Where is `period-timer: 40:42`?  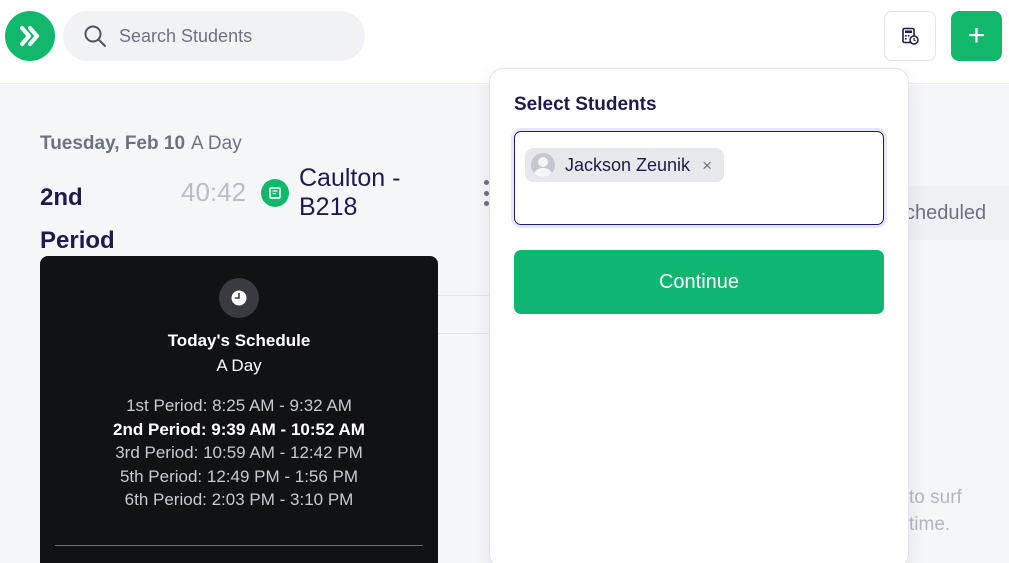 period-timer: 40:42 is located at coordinates (214, 192).